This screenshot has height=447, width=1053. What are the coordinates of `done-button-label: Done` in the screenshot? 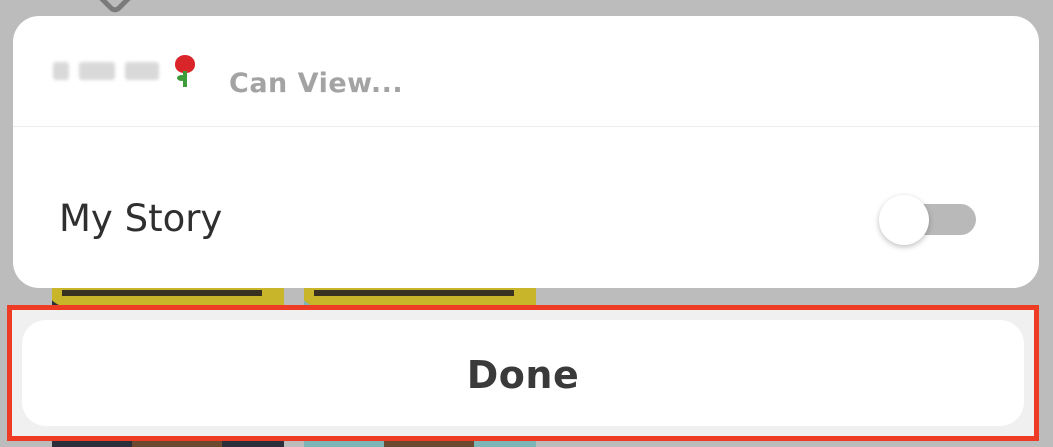 It's located at (523, 375).